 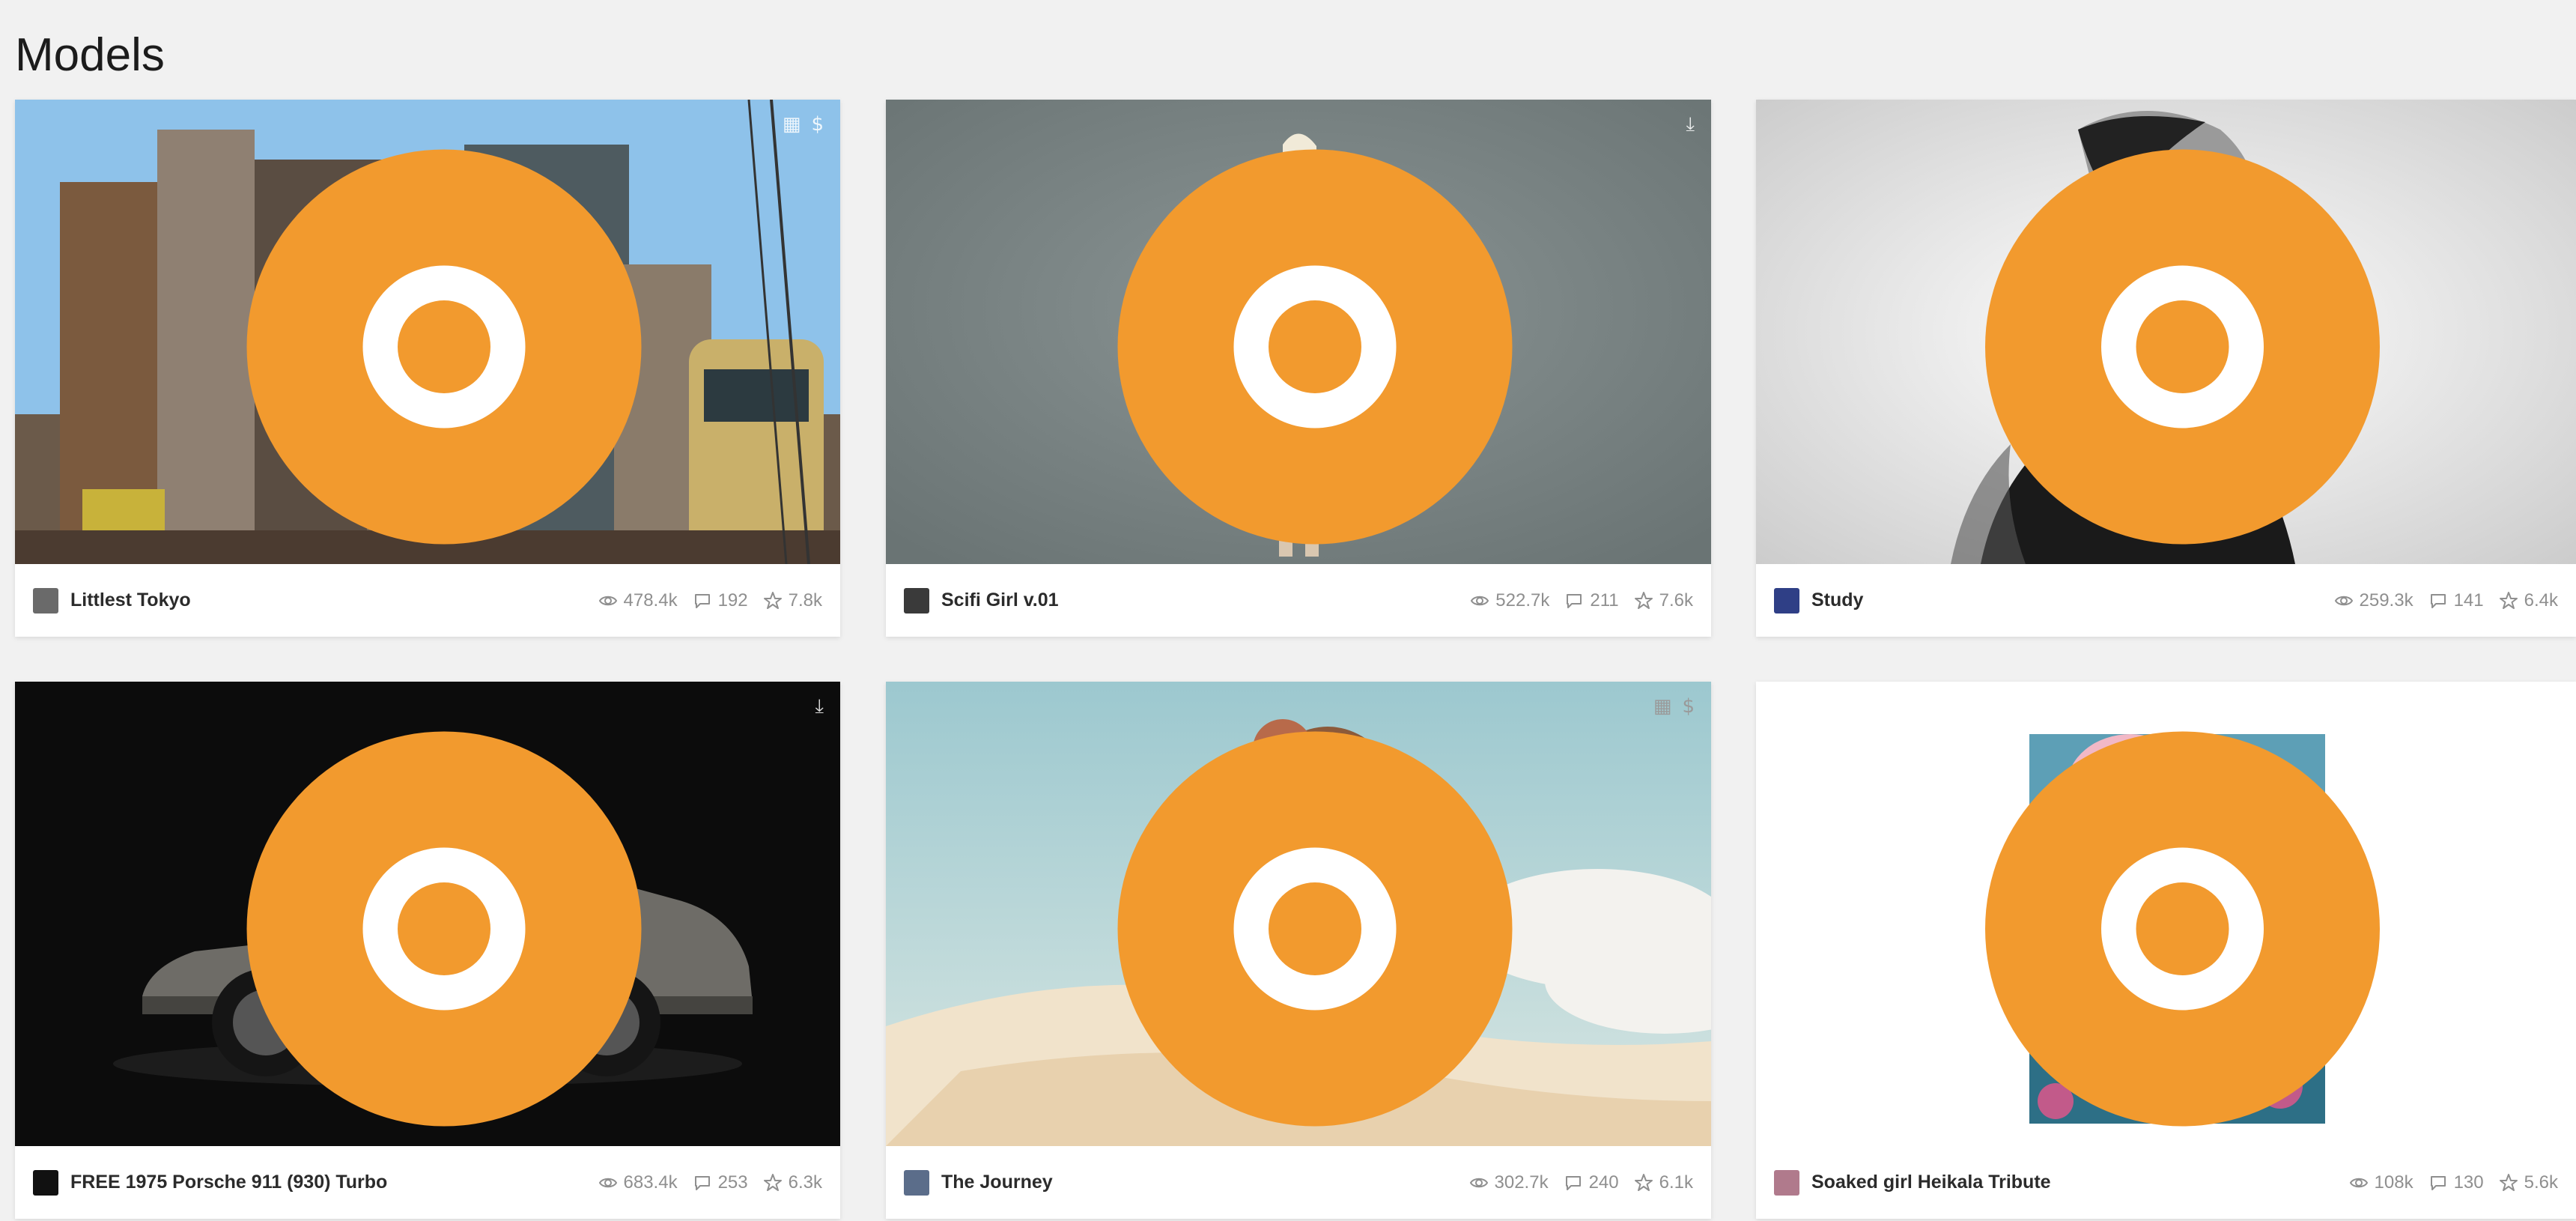 What do you see at coordinates (792, 600) in the screenshot?
I see `like-count: 7.8k` at bounding box center [792, 600].